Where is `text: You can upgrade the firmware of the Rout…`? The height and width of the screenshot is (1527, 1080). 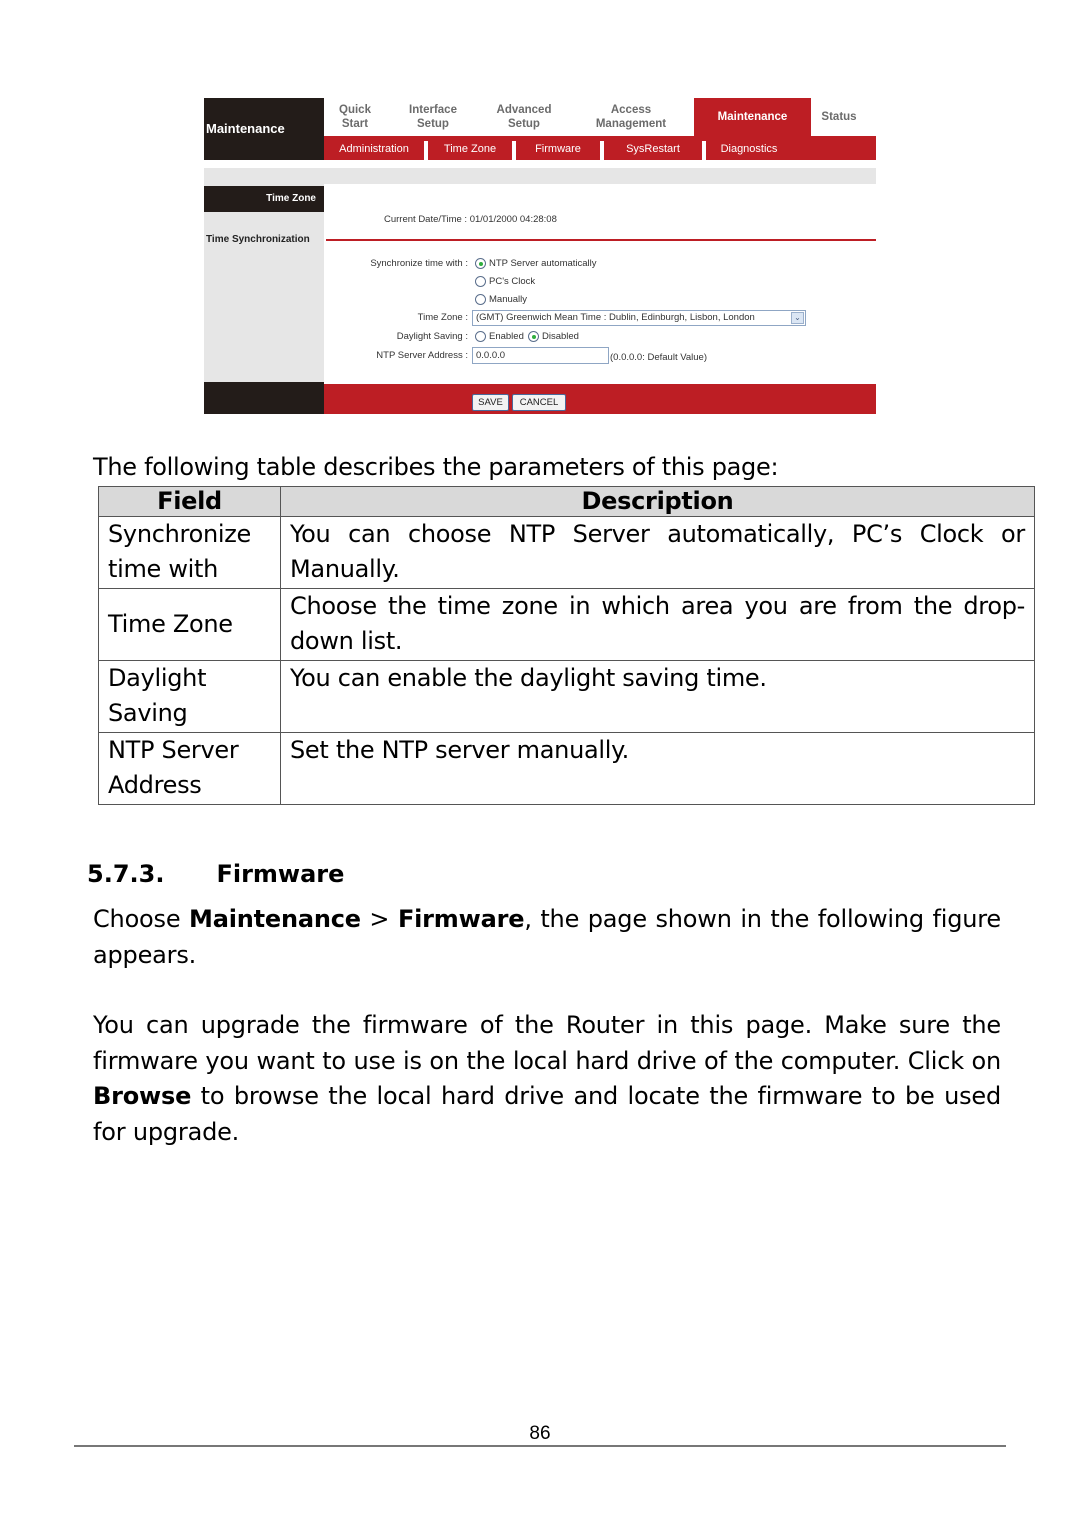
text: You can upgrade the firmware of the Rout… is located at coordinates (547, 1043).